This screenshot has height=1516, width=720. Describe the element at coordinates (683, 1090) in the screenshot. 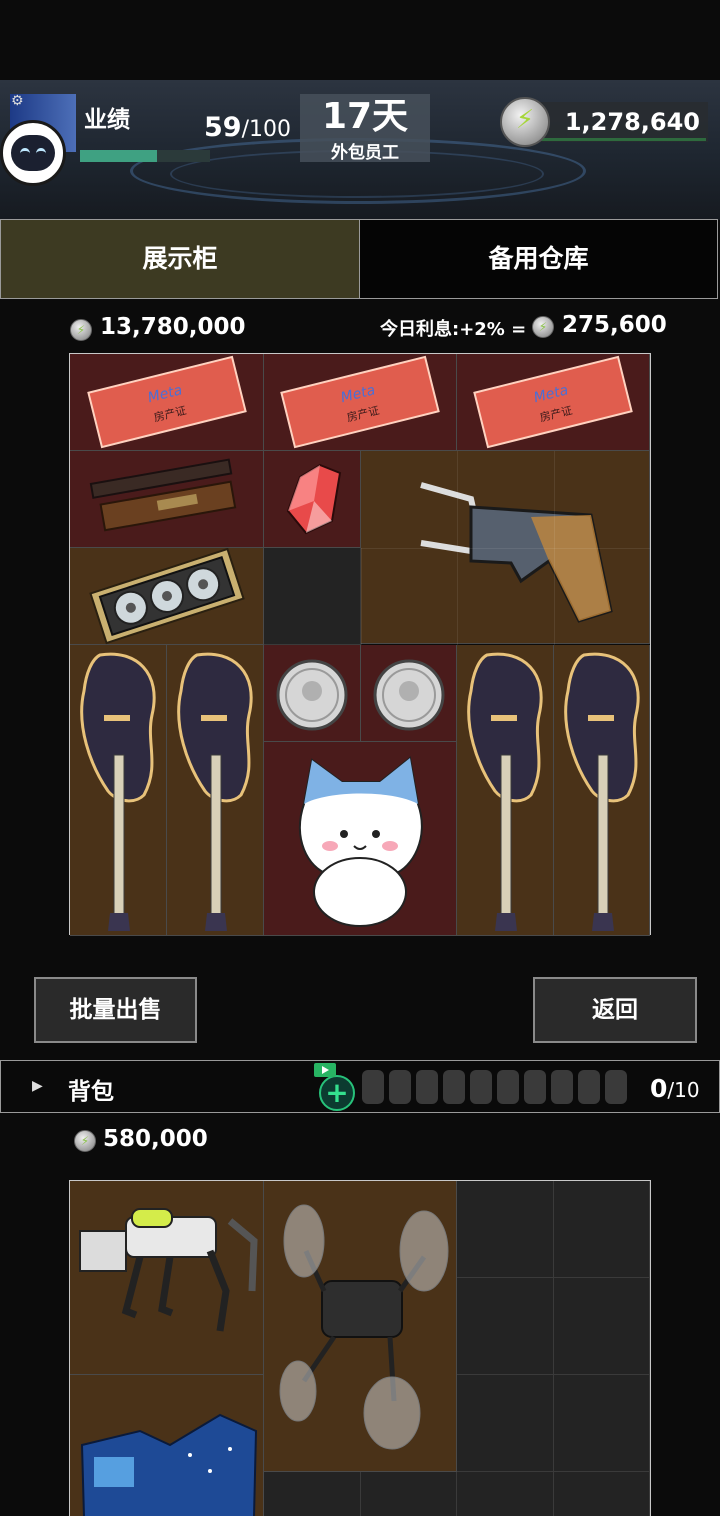

I see `slot-count-max: /10` at that location.